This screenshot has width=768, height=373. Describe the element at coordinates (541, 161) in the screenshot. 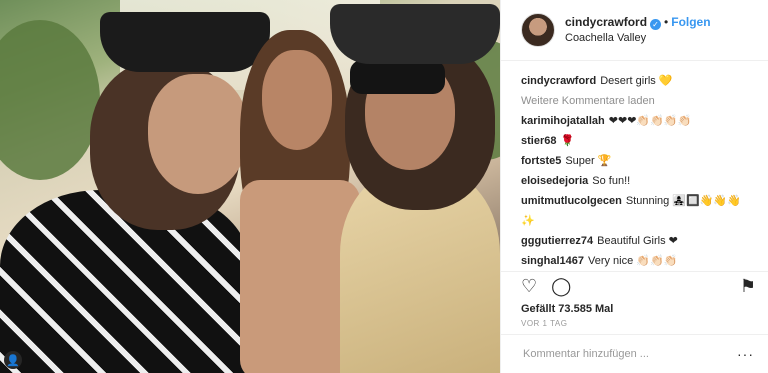

I see `comment-username: fortste5` at that location.